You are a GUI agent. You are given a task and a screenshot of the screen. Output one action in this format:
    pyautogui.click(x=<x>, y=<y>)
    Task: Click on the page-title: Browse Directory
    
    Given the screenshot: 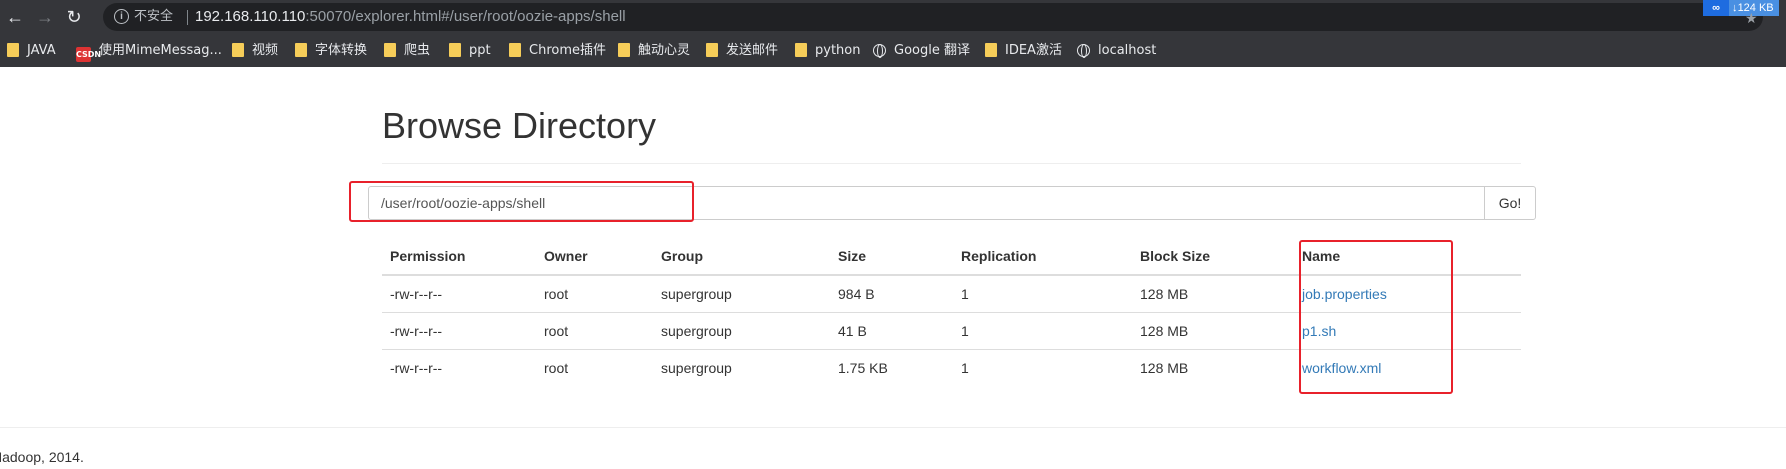 What is the action you would take?
    pyautogui.click(x=519, y=125)
    